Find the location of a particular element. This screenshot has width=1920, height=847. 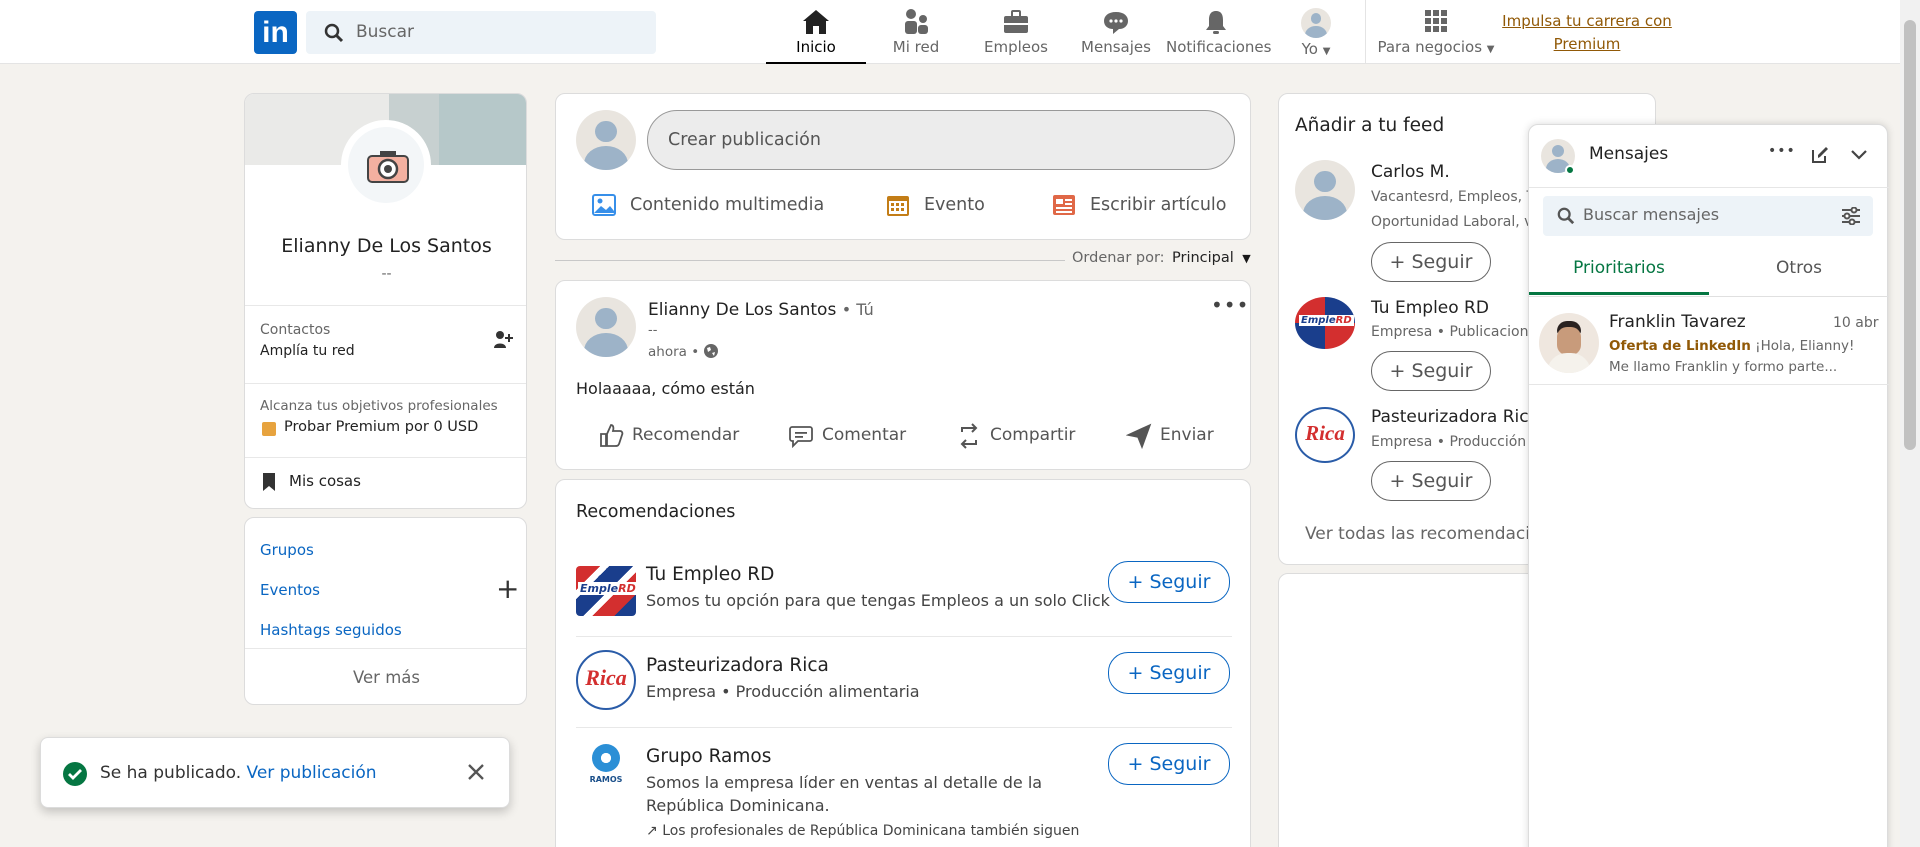

toast-notification: Se ha publicado. Ver publicación is located at coordinates (275, 772).